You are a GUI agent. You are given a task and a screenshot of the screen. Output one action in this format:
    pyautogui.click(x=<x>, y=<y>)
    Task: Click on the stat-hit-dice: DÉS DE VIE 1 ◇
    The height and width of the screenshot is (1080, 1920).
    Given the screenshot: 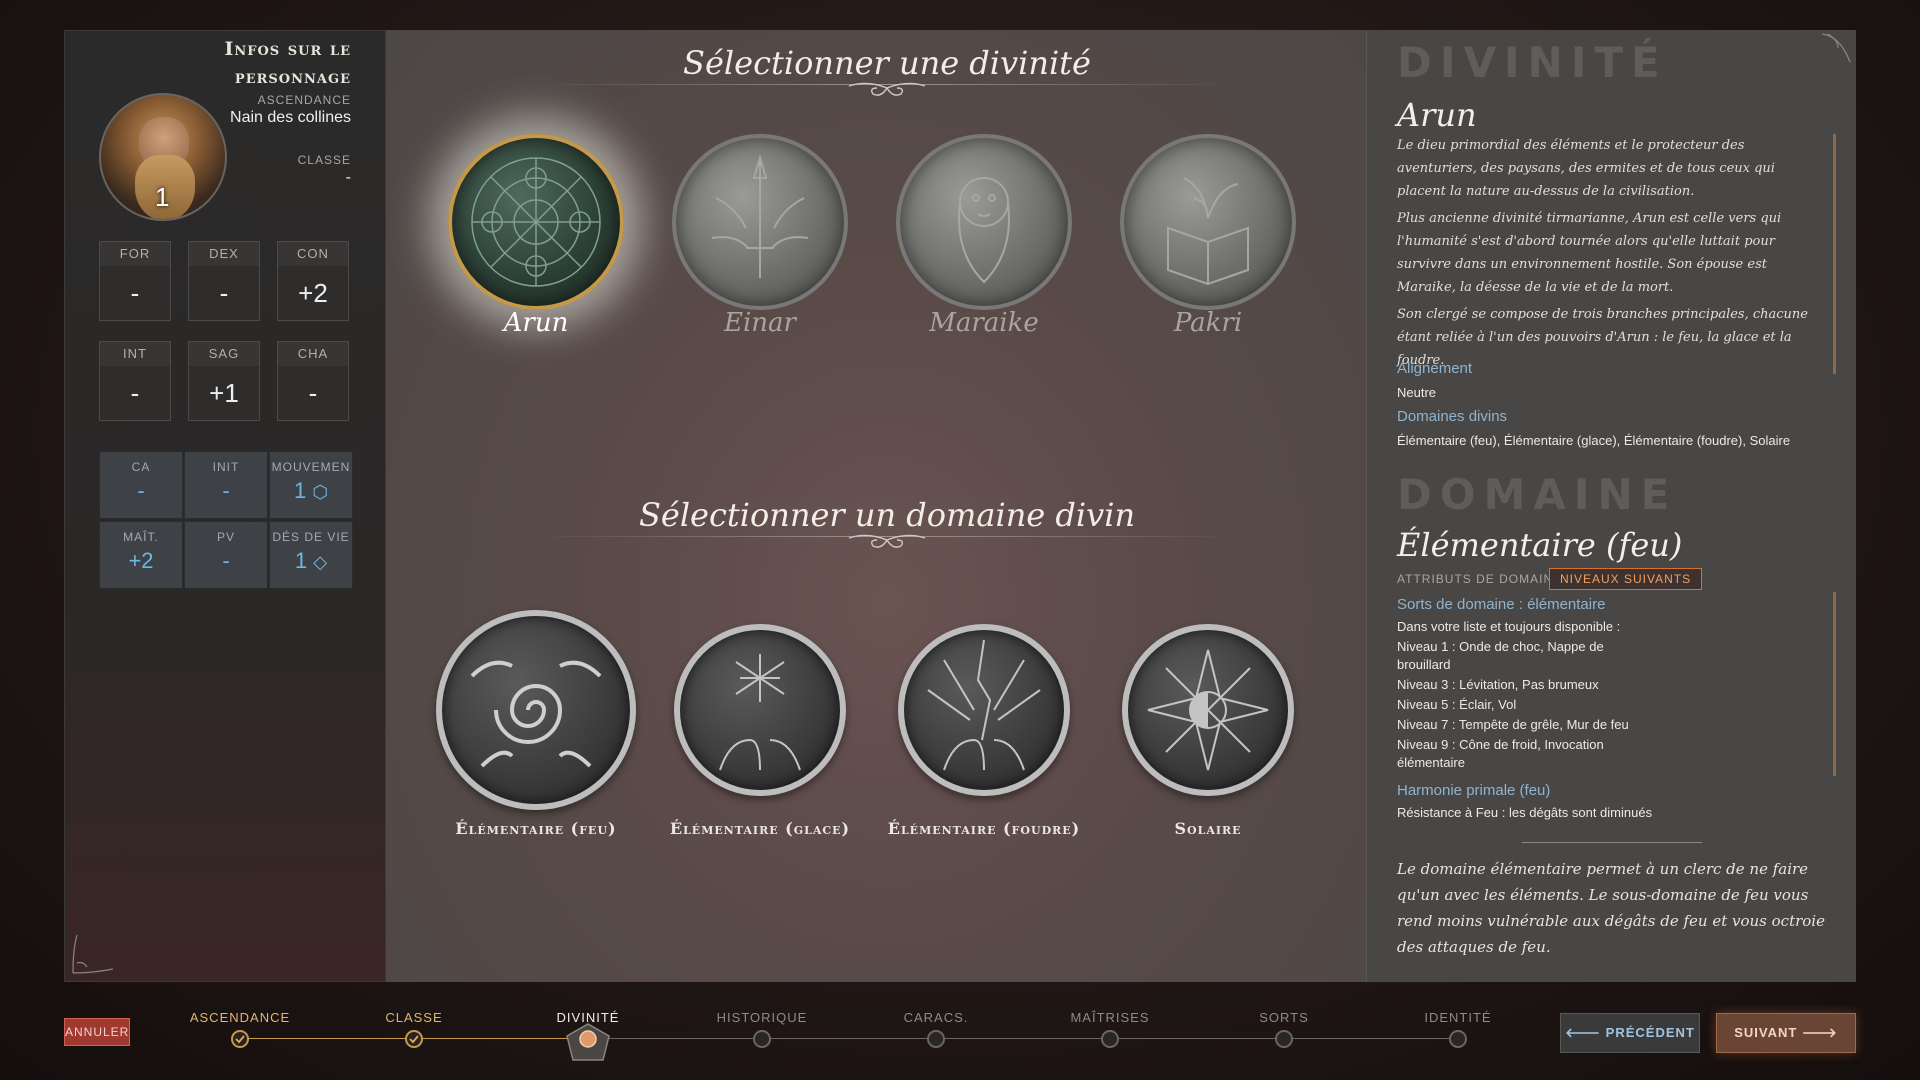 What is the action you would take?
    pyautogui.click(x=311, y=555)
    